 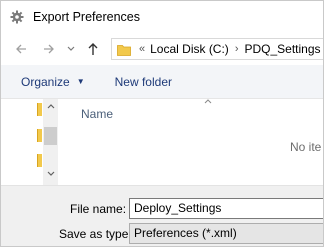 I want to click on save-as-type-select: Preferences (*.xml), so click(x=226, y=233).